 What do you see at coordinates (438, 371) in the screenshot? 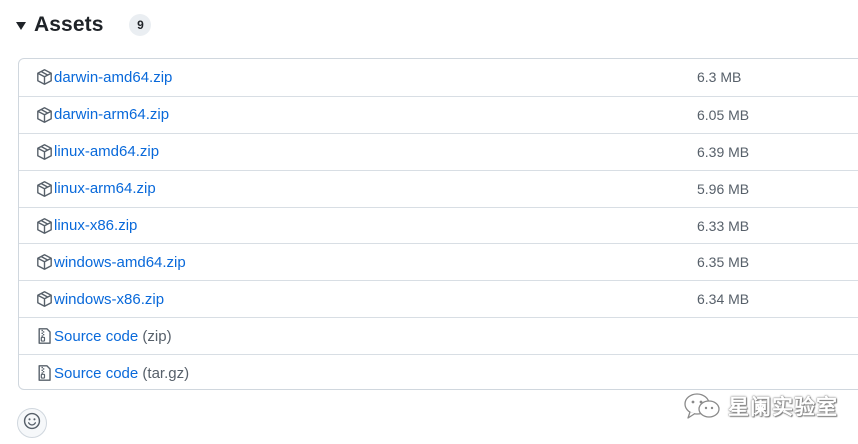
I see `asset-row: Source code (tar.gz)` at bounding box center [438, 371].